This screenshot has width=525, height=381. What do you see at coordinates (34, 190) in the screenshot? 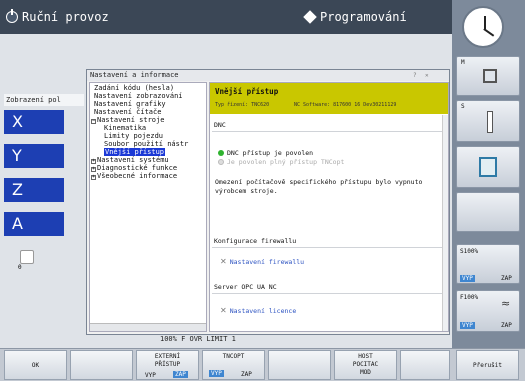
I see `axis-z-box: Z` at bounding box center [34, 190].